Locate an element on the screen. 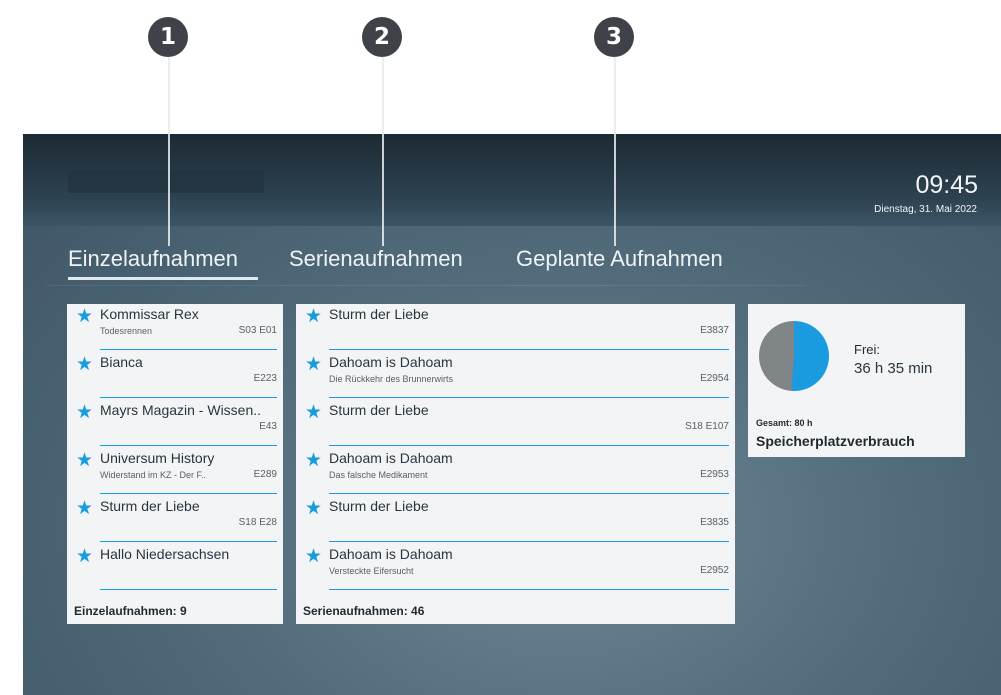 The height and width of the screenshot is (695, 1001). callout-line-3-tv is located at coordinates (615, 190).